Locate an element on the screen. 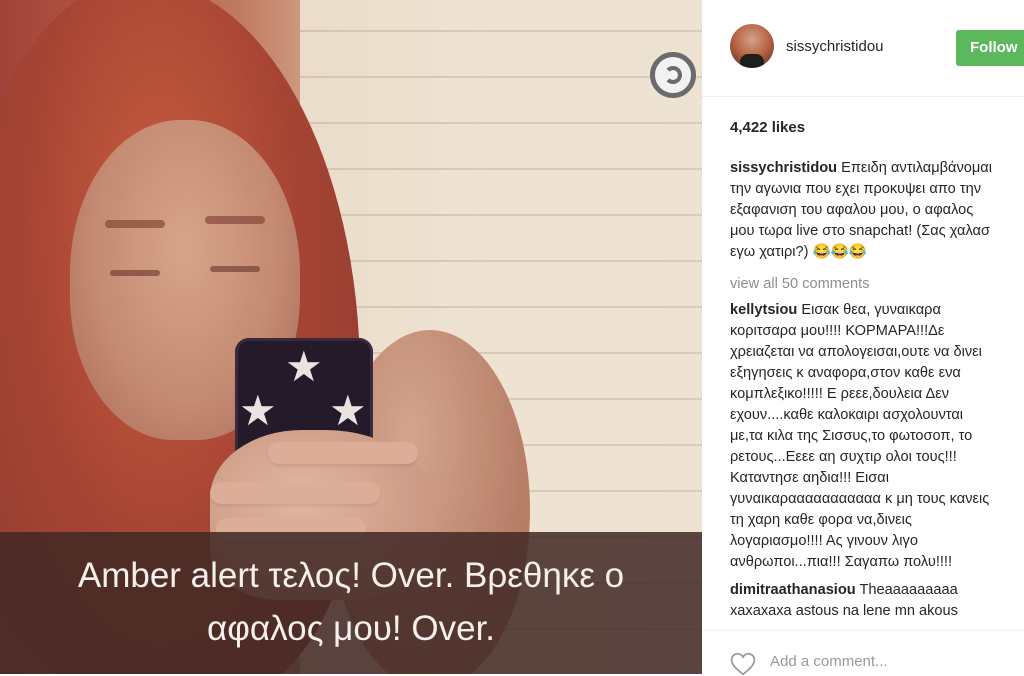 Image resolution: width=1024 pixels, height=676 pixels. caption-line: εγω χατιρι?) 😂😂😂 is located at coordinates (799, 252).